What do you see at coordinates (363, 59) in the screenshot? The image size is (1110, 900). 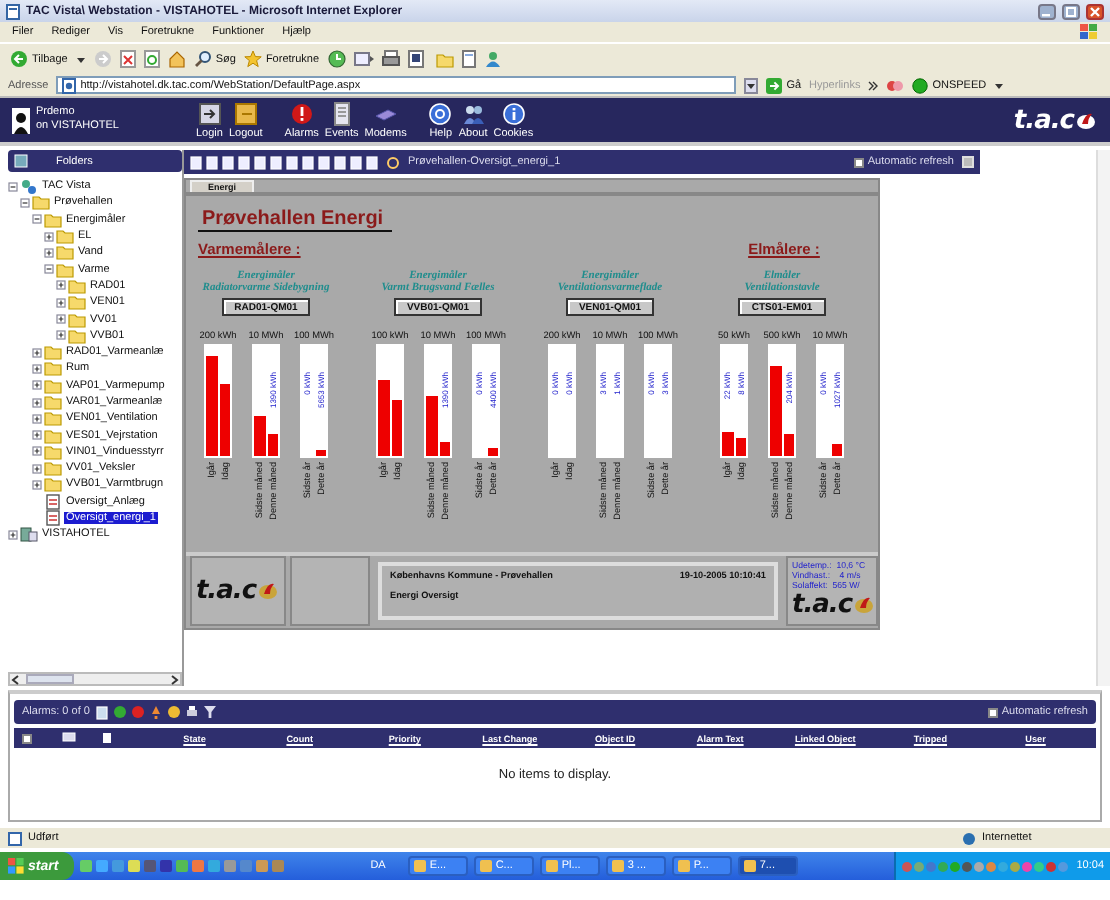 I see `mail-icon` at bounding box center [363, 59].